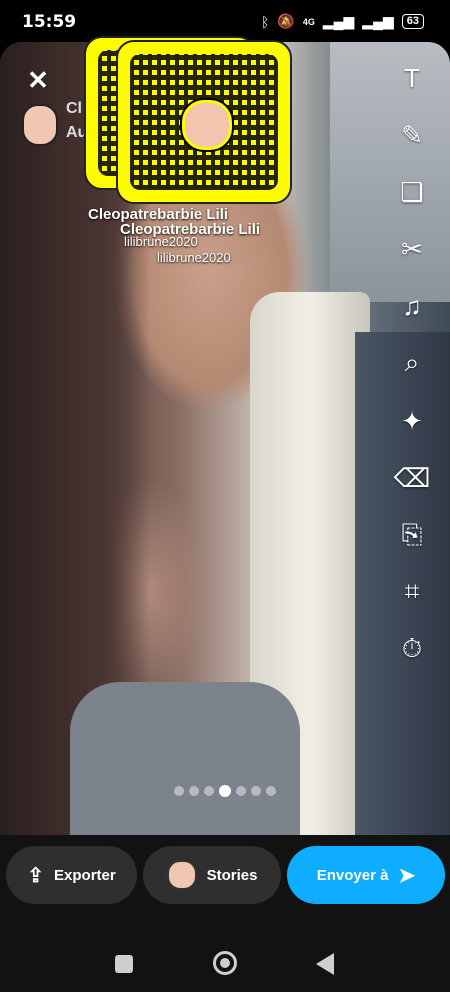  I want to click on background-trees, so click(390, 172).